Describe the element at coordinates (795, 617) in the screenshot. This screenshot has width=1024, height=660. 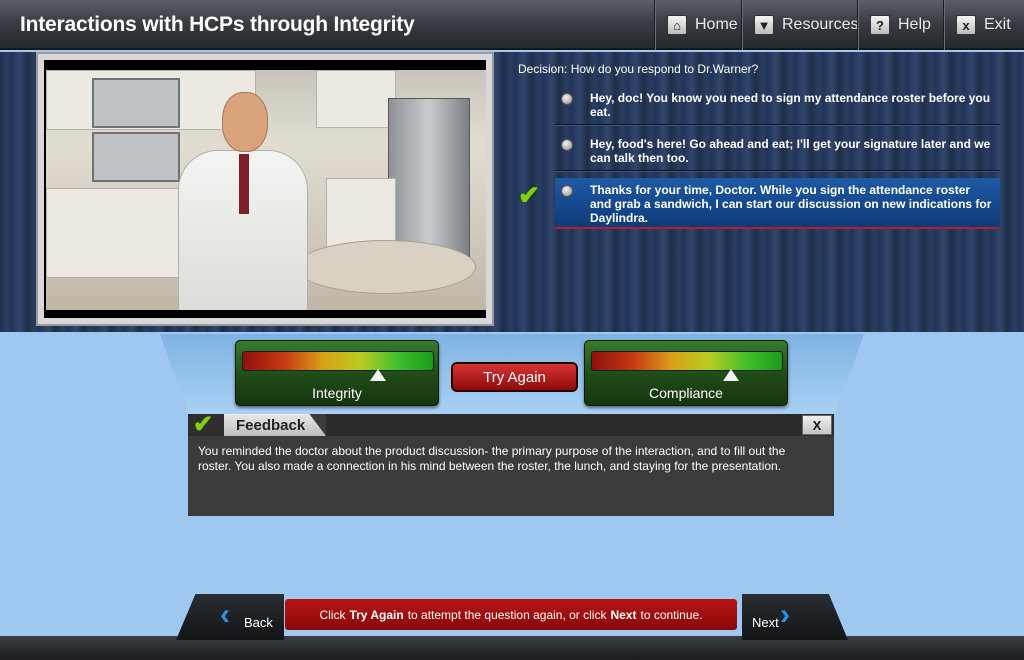
I see `next-button: Next ›` at that location.